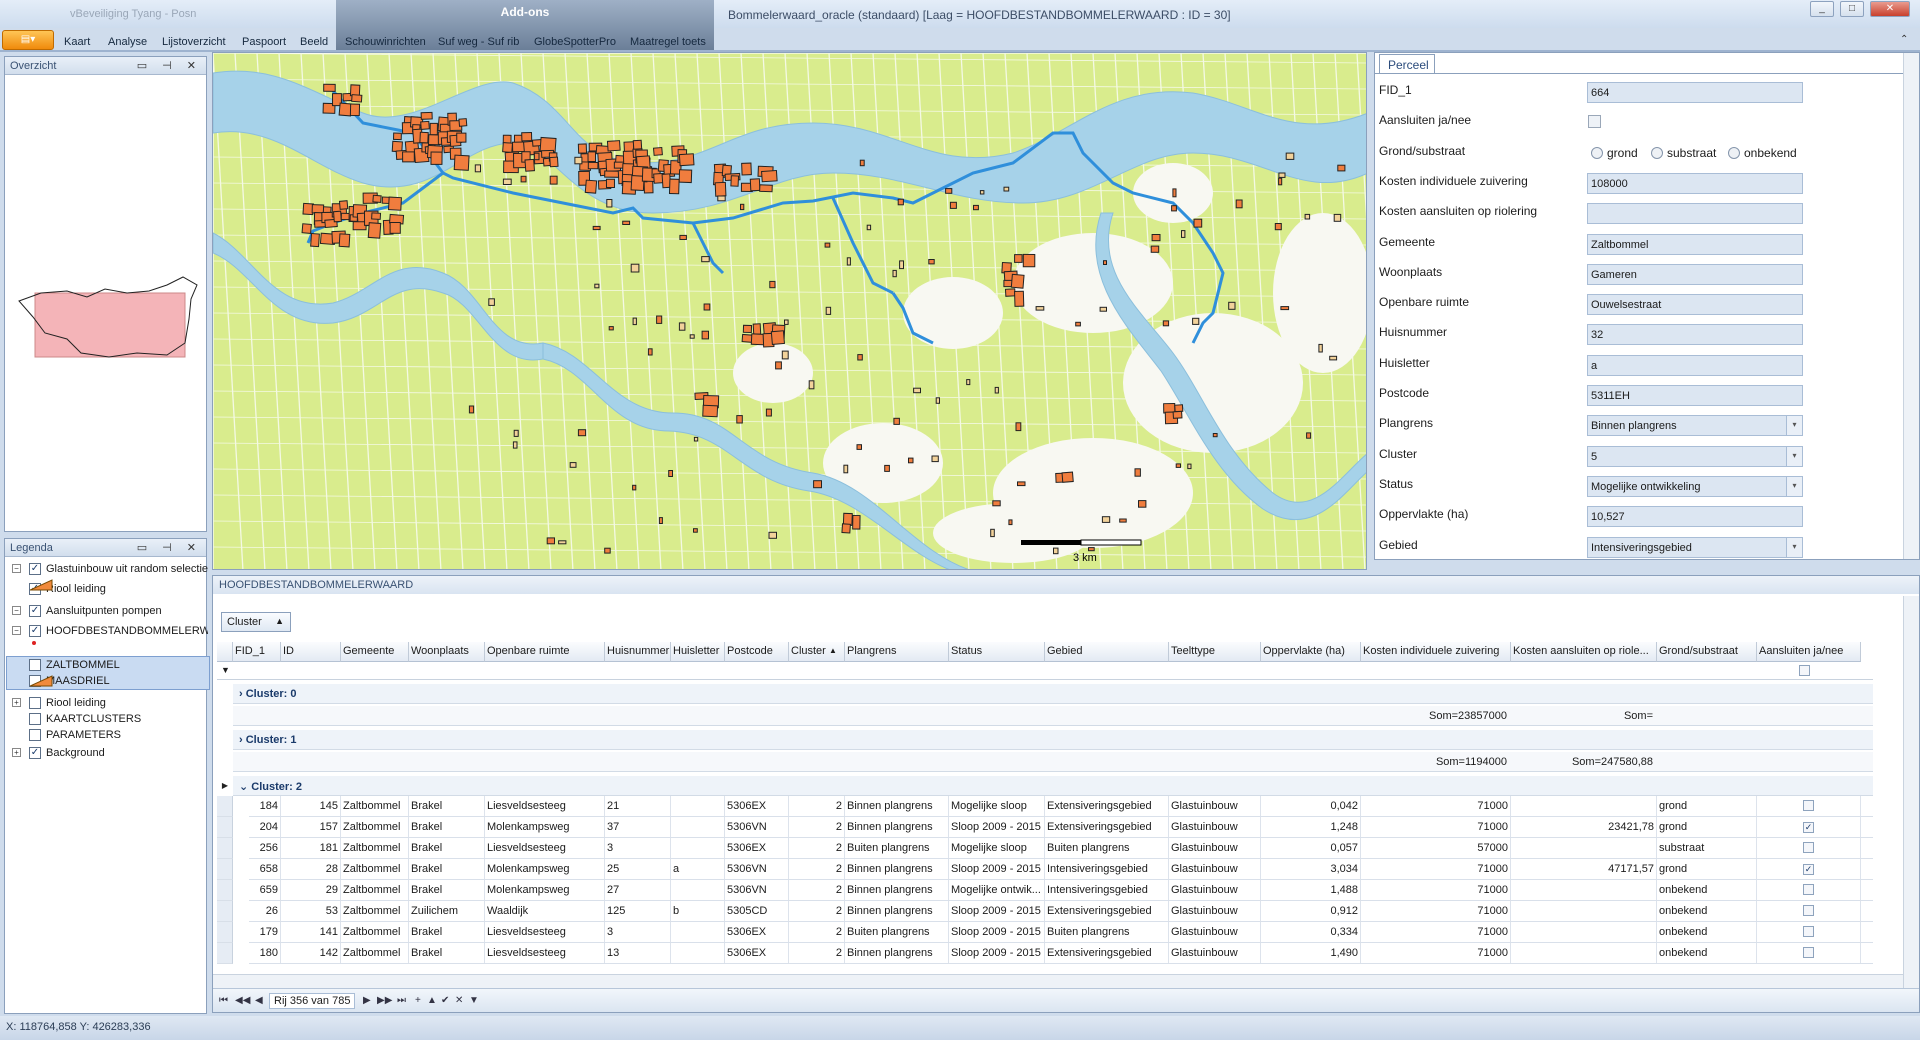 This screenshot has width=1920, height=1040. I want to click on field-input-postcode: 5311EH, so click(1695, 395).